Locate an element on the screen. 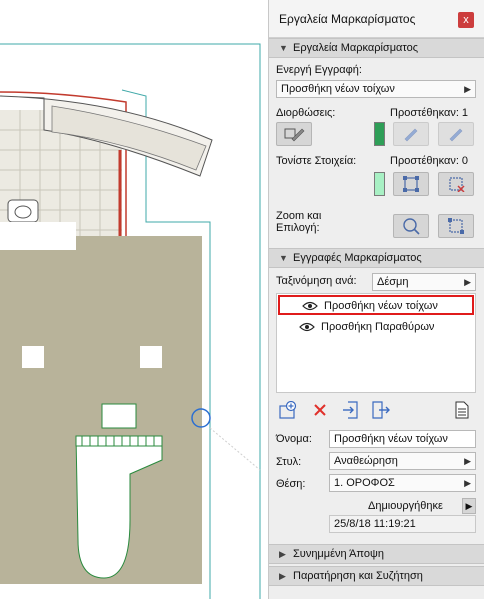 Image resolution: width=484 pixels, height=599 pixels. section-header-attached-view: ▶ Συνημμένη Άποψη is located at coordinates (376, 554).